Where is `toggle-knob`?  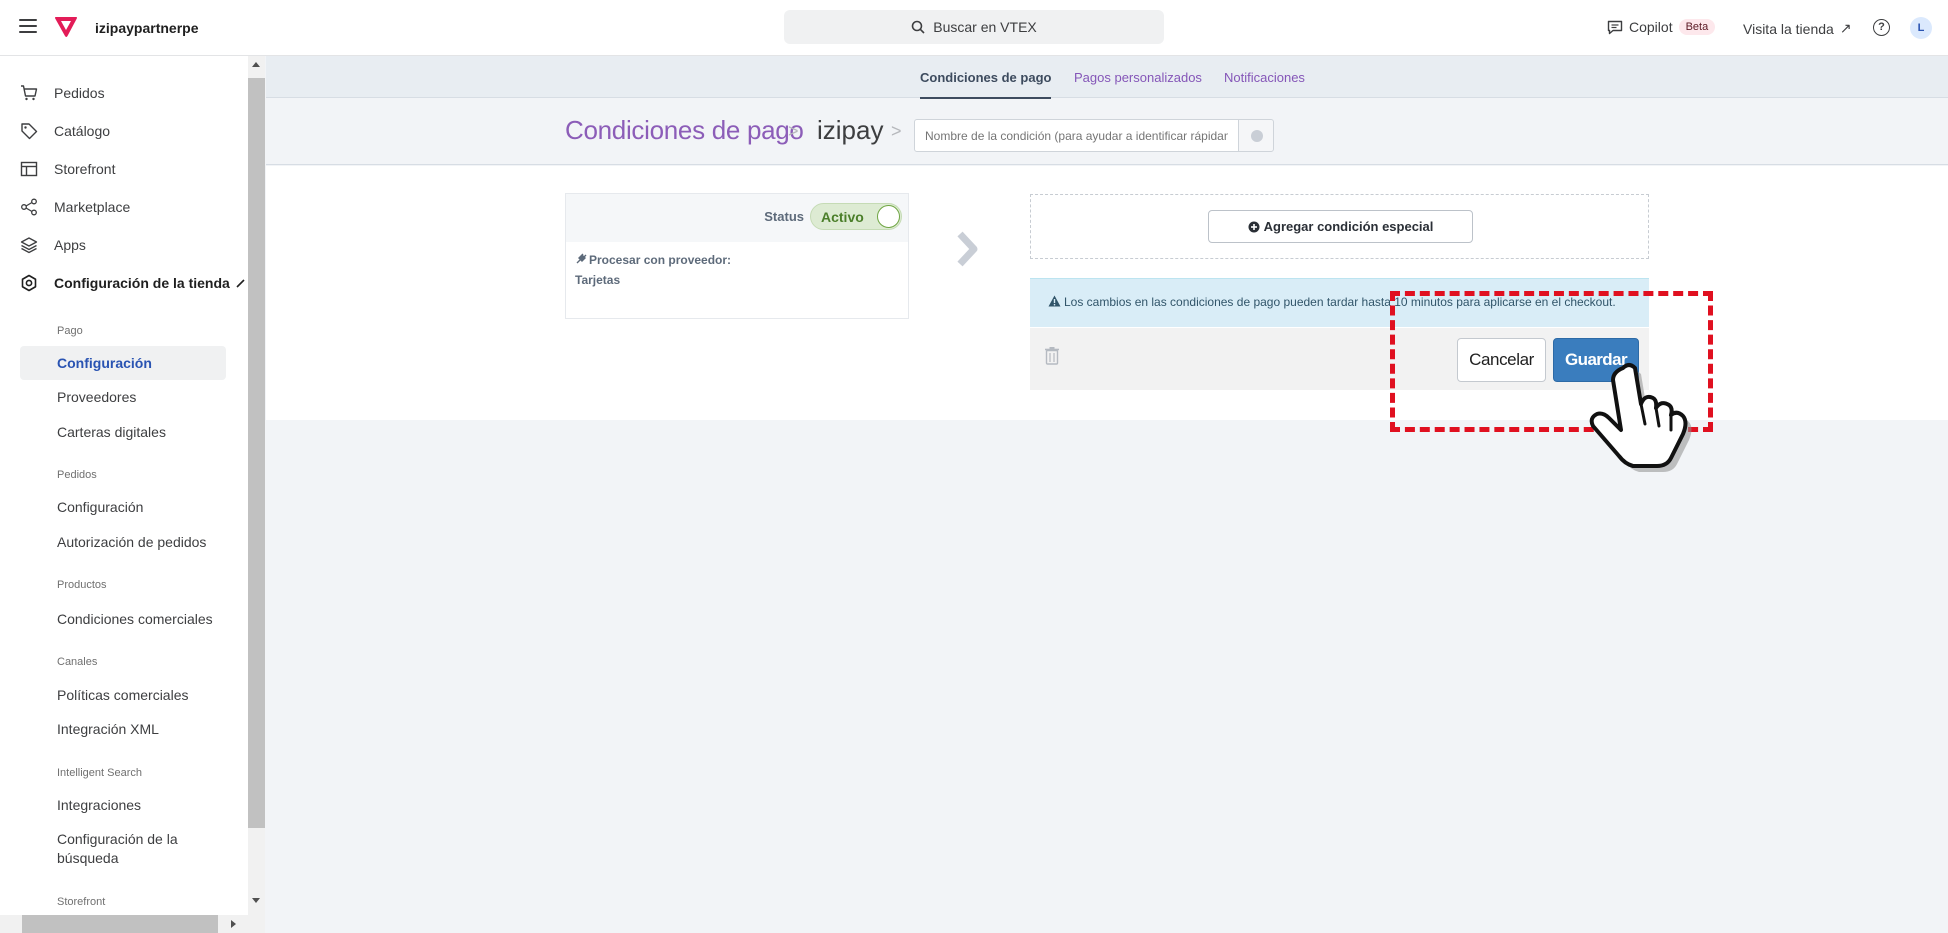 toggle-knob is located at coordinates (888, 216).